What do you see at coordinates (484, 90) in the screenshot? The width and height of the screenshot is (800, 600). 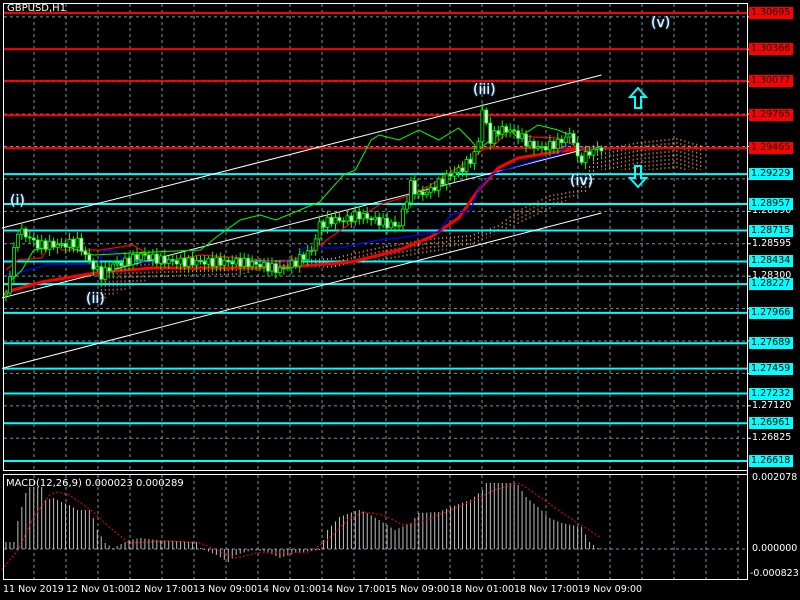 I see `wave-label-iii: (iii)` at bounding box center [484, 90].